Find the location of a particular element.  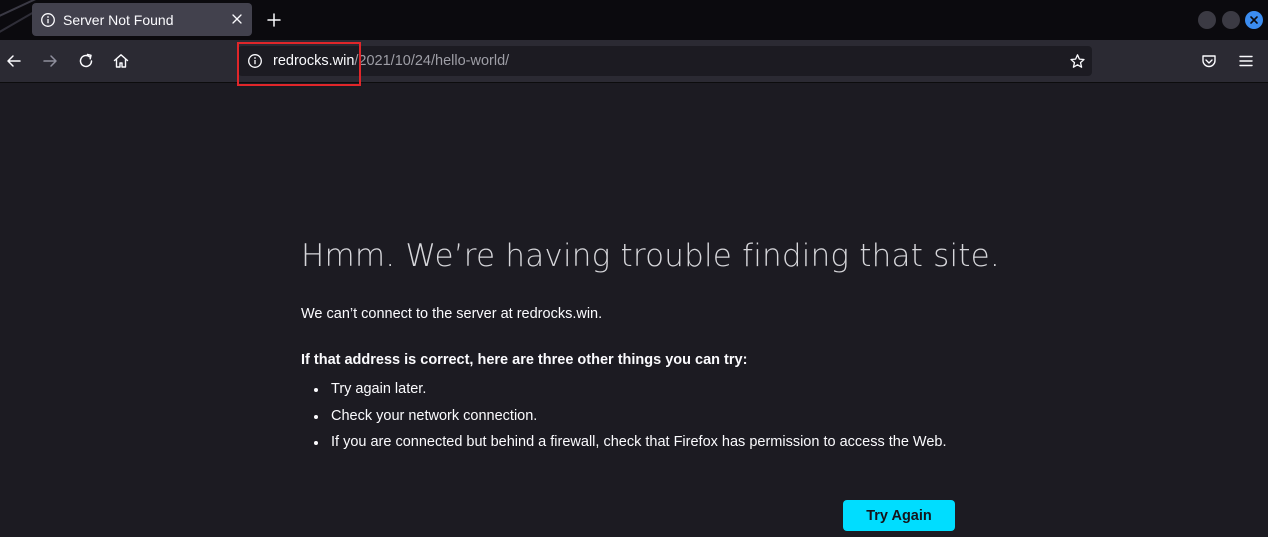

navigation-toolbar: redrocks.win/2021/10/24/hello-world/ is located at coordinates (634, 61).